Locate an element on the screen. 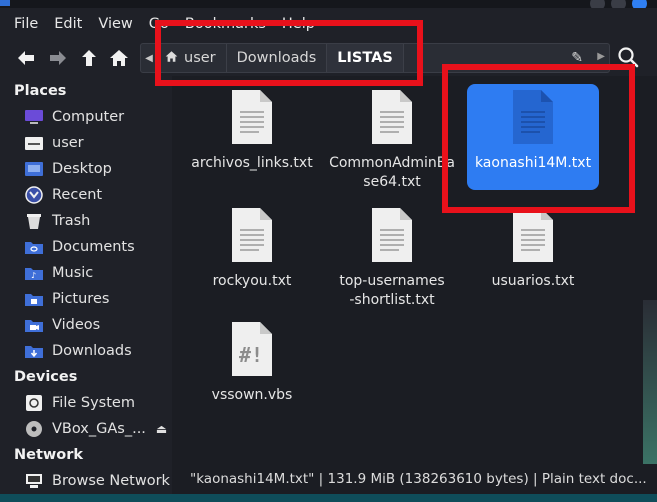  sidebar-item-computer: Computer is located at coordinates (86, 117).